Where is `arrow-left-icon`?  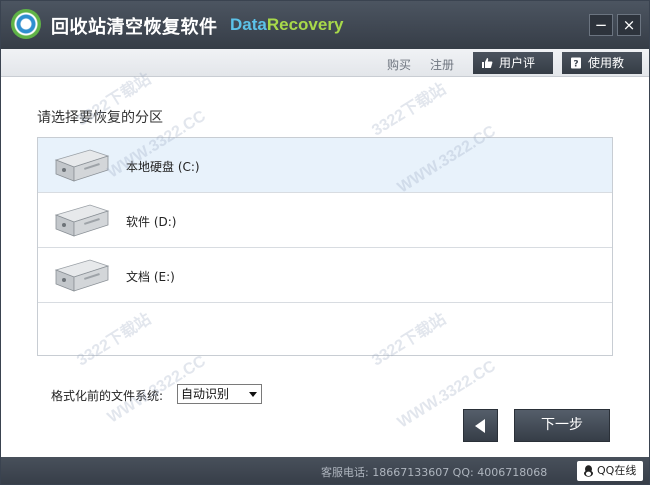 arrow-left-icon is located at coordinates (480, 426).